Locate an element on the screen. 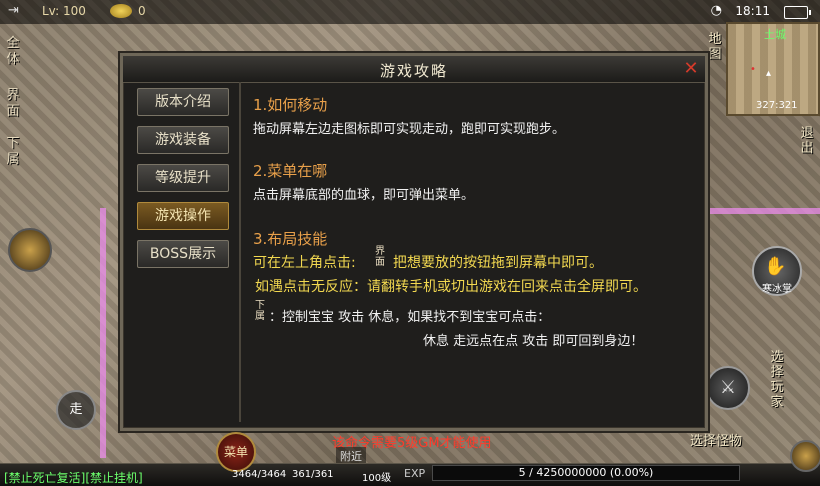 Image resolution: width=820 pixels, height=486 pixels. player-marker-icon: • is located at coordinates (753, 69).